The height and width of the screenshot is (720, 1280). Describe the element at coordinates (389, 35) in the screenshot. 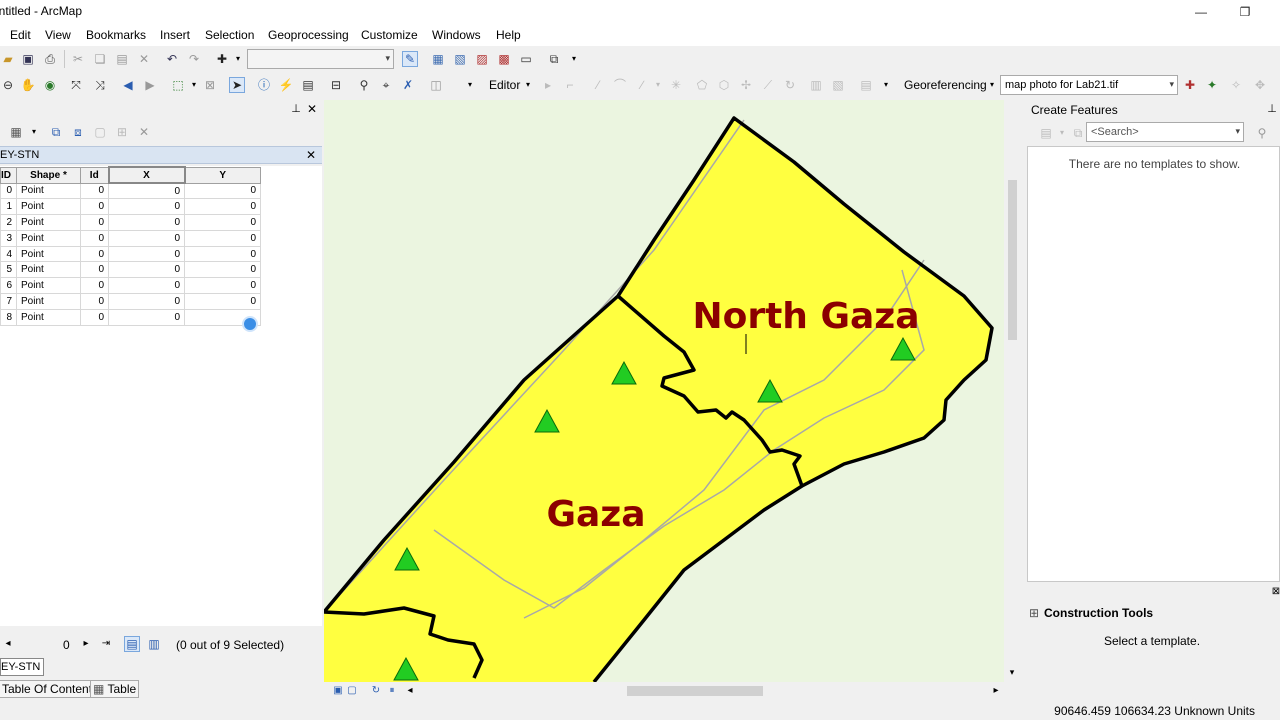

I see `menu-customize: Customize` at that location.